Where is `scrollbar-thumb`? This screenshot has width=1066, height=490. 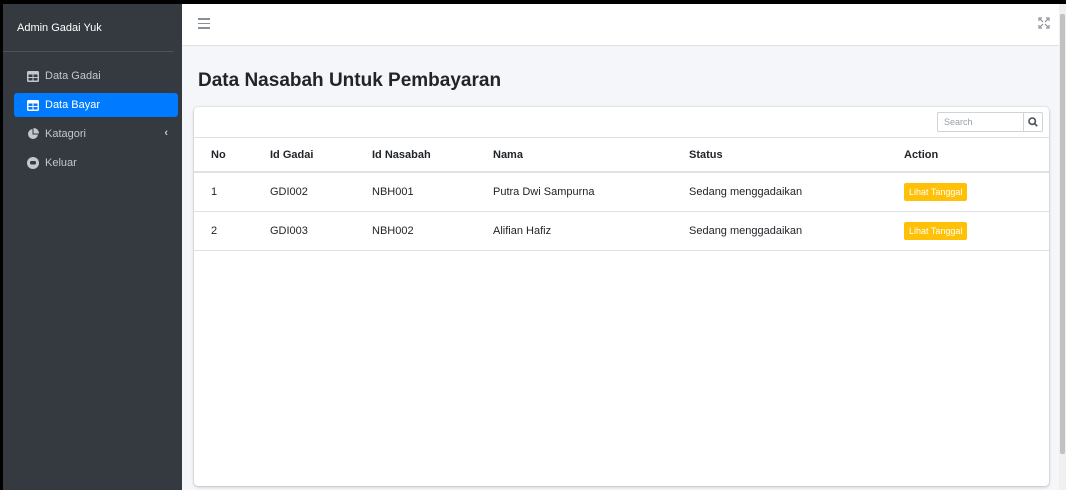 scrollbar-thumb is located at coordinates (1062, 234).